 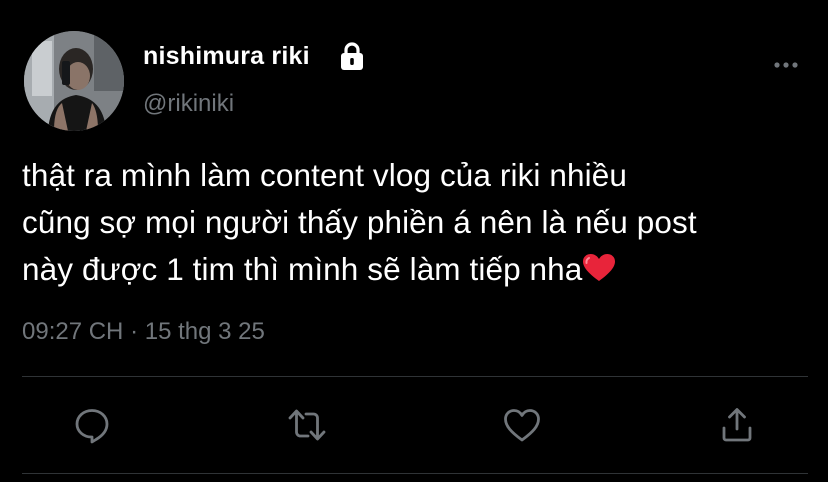 I want to click on retweet-icon, so click(x=307, y=425).